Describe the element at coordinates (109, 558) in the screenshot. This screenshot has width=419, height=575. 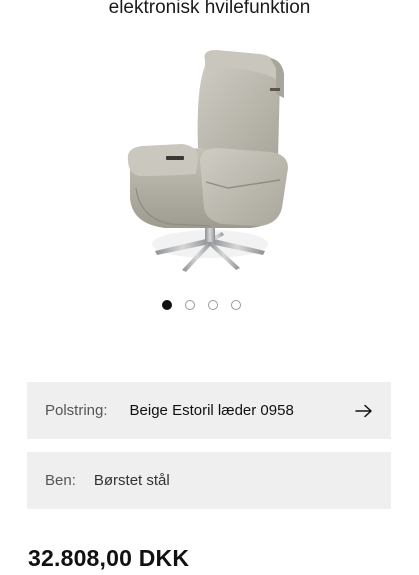
I see `product-price: 32.808,00 DKK` at that location.